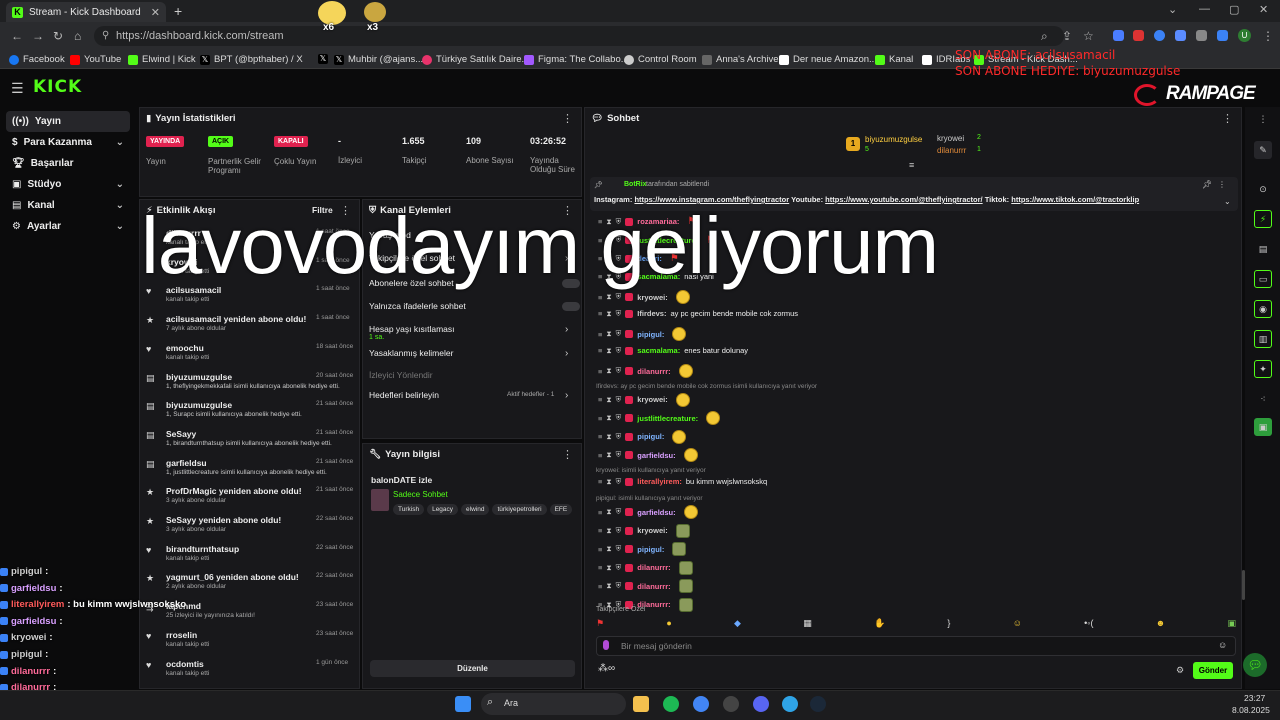 This screenshot has height=720, width=1280. What do you see at coordinates (731, 704) in the screenshot?
I see `obs-icon` at bounding box center [731, 704].